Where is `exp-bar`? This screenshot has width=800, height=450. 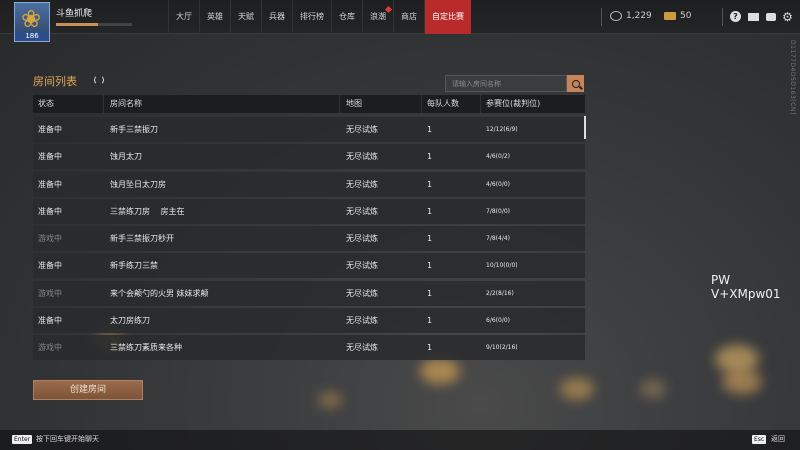
exp-bar is located at coordinates (94, 24).